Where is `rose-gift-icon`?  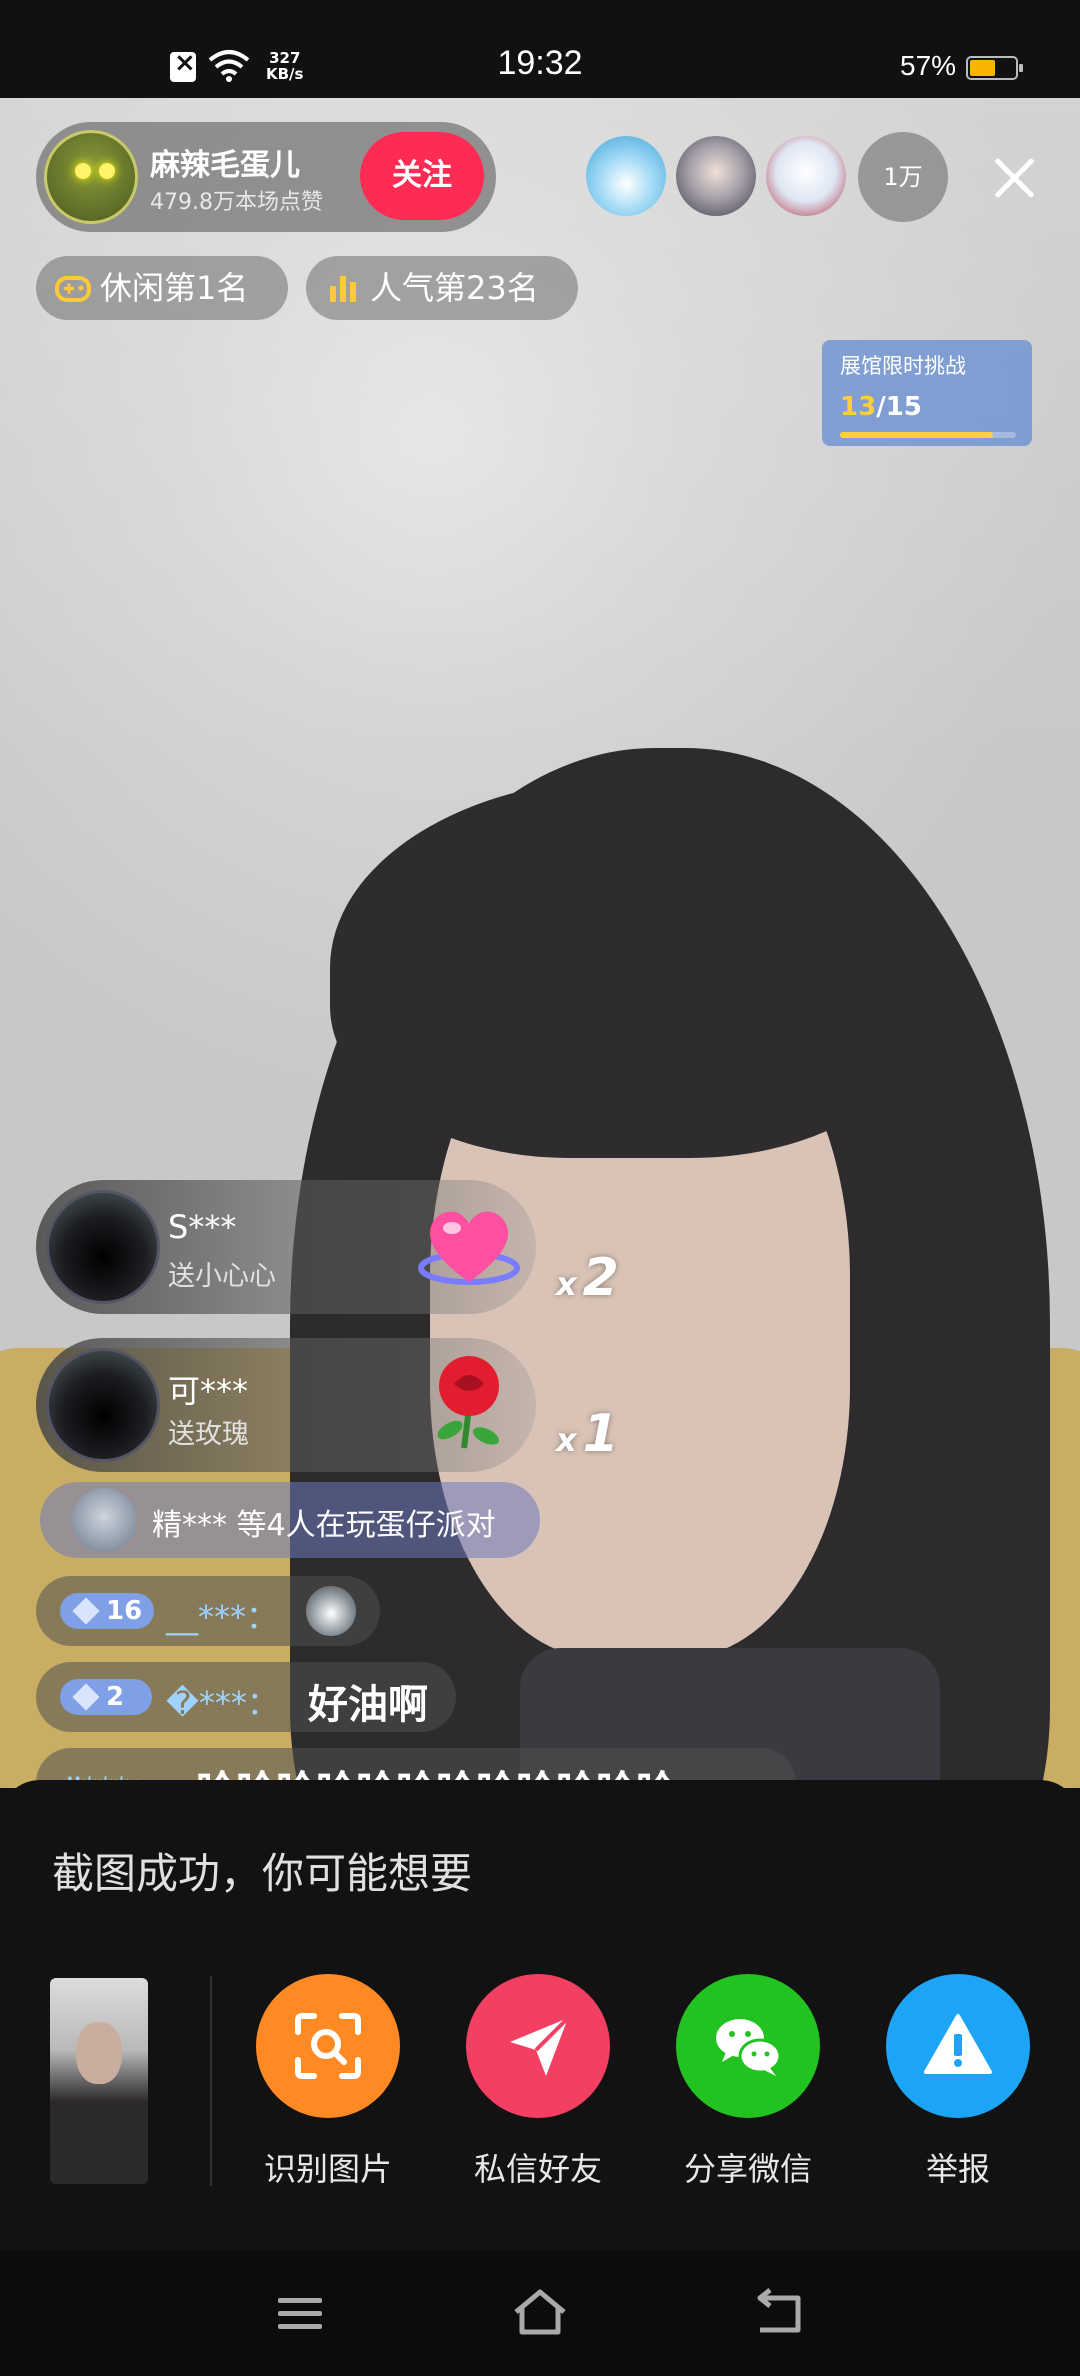
rose-gift-icon is located at coordinates (468, 1402).